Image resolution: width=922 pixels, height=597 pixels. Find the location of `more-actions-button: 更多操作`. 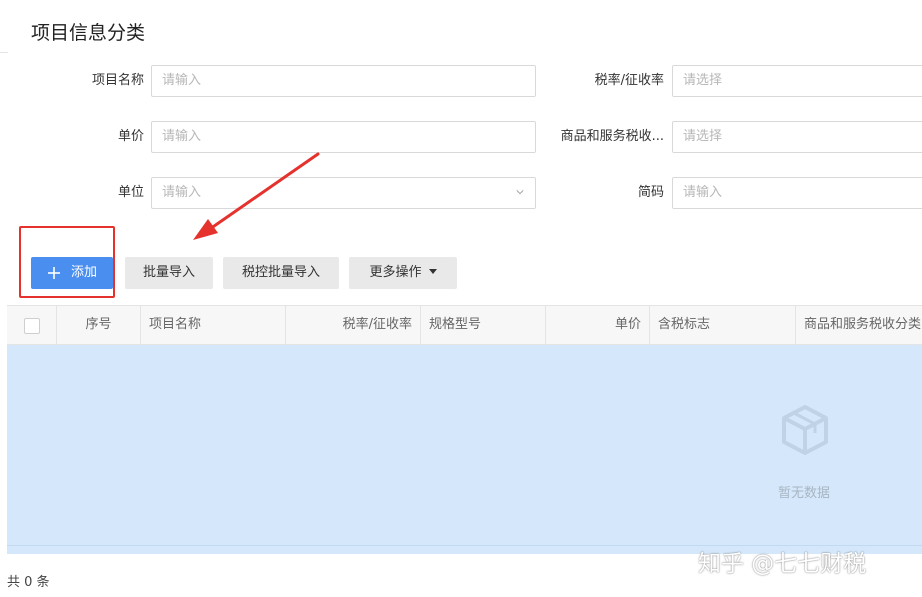

more-actions-button: 更多操作 is located at coordinates (403, 273).